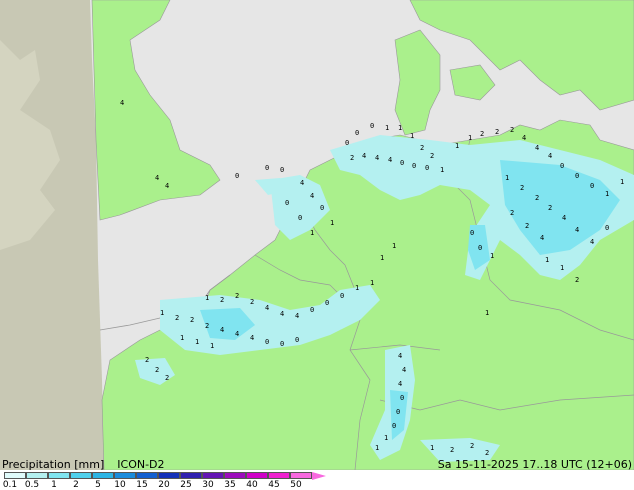 Image resolution: width=634 pixels, height=490 pixels. Describe the element at coordinates (274, 485) in the screenshot. I see `colorbar-tick-label: 45` at that location.